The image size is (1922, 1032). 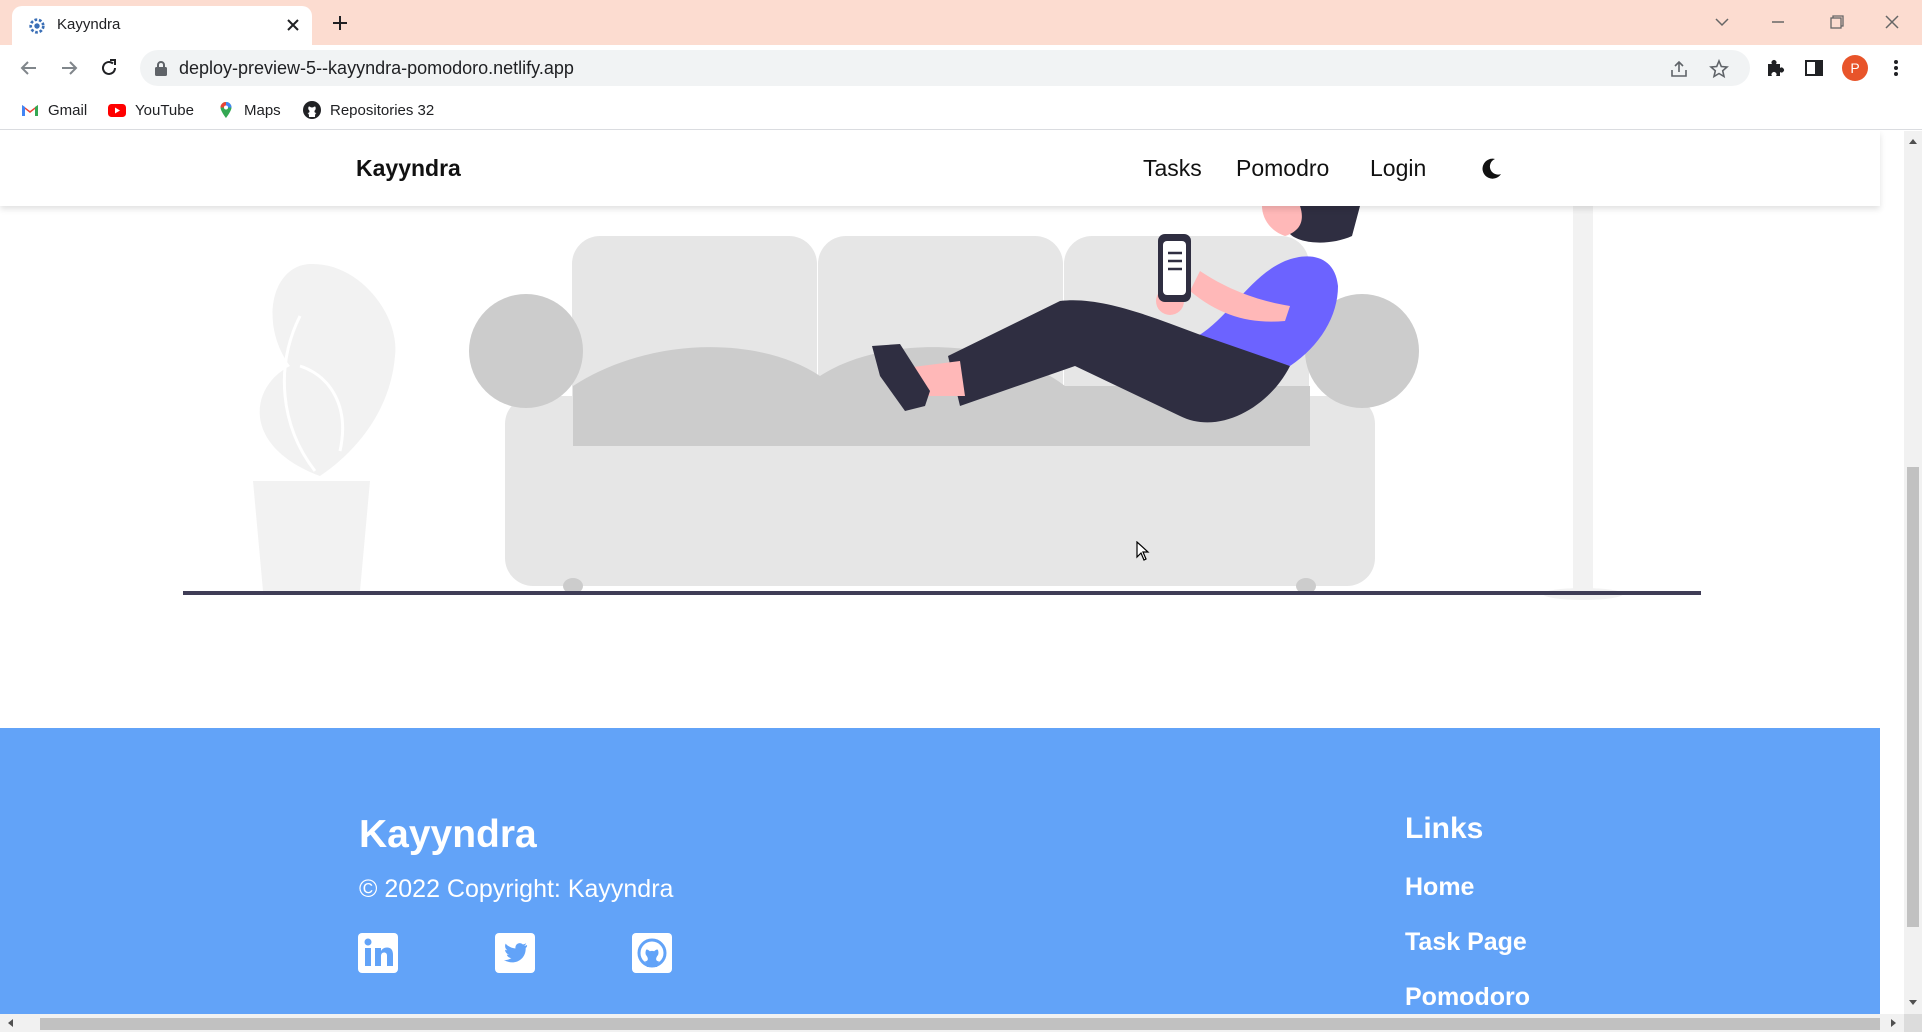 What do you see at coordinates (961, 22) in the screenshot?
I see `tab-strip: Kayyndra` at bounding box center [961, 22].